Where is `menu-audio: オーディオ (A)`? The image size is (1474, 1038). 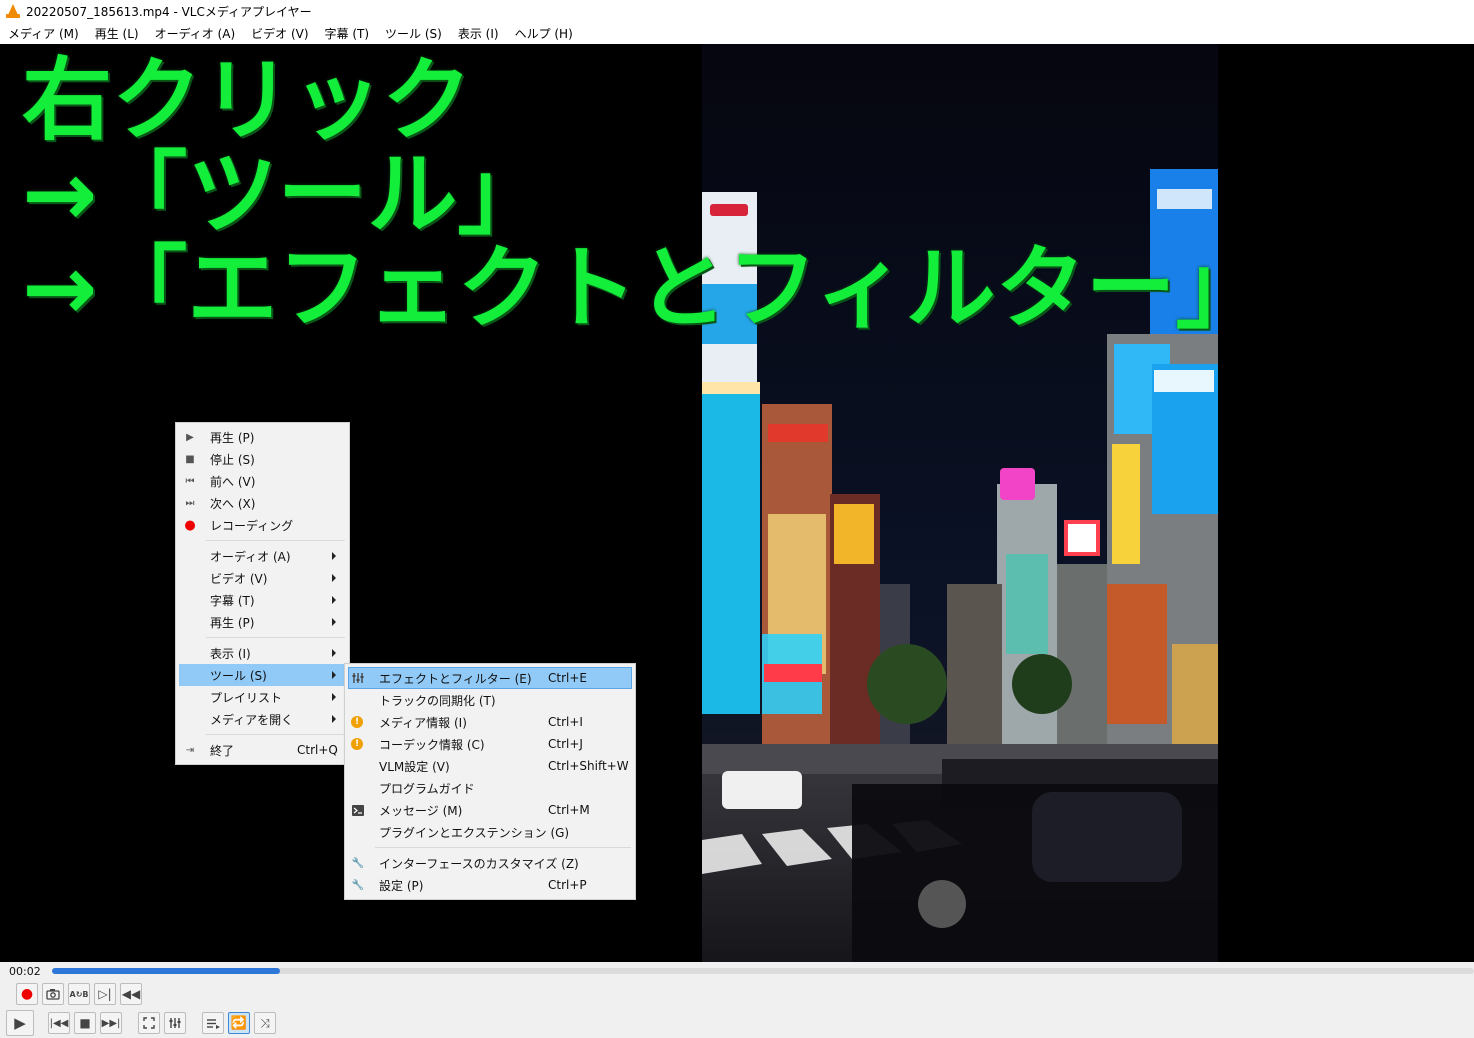
menu-audio: オーディオ (A) is located at coordinates (195, 33).